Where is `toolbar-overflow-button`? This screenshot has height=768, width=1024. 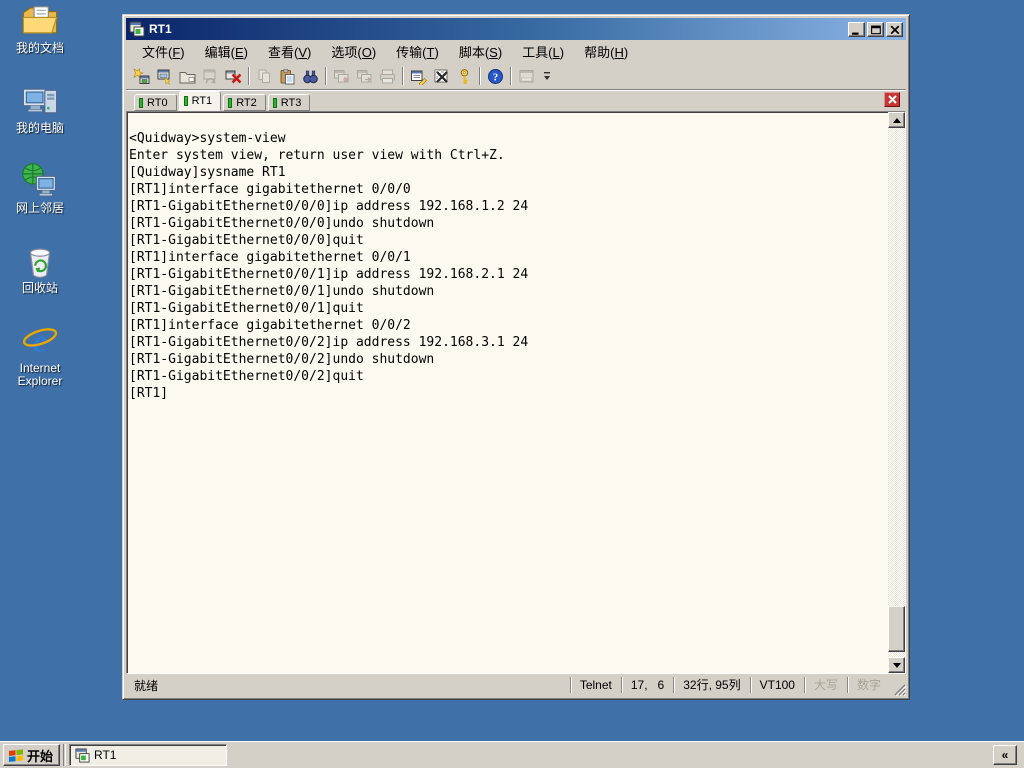
toolbar-overflow-button is located at coordinates (546, 76).